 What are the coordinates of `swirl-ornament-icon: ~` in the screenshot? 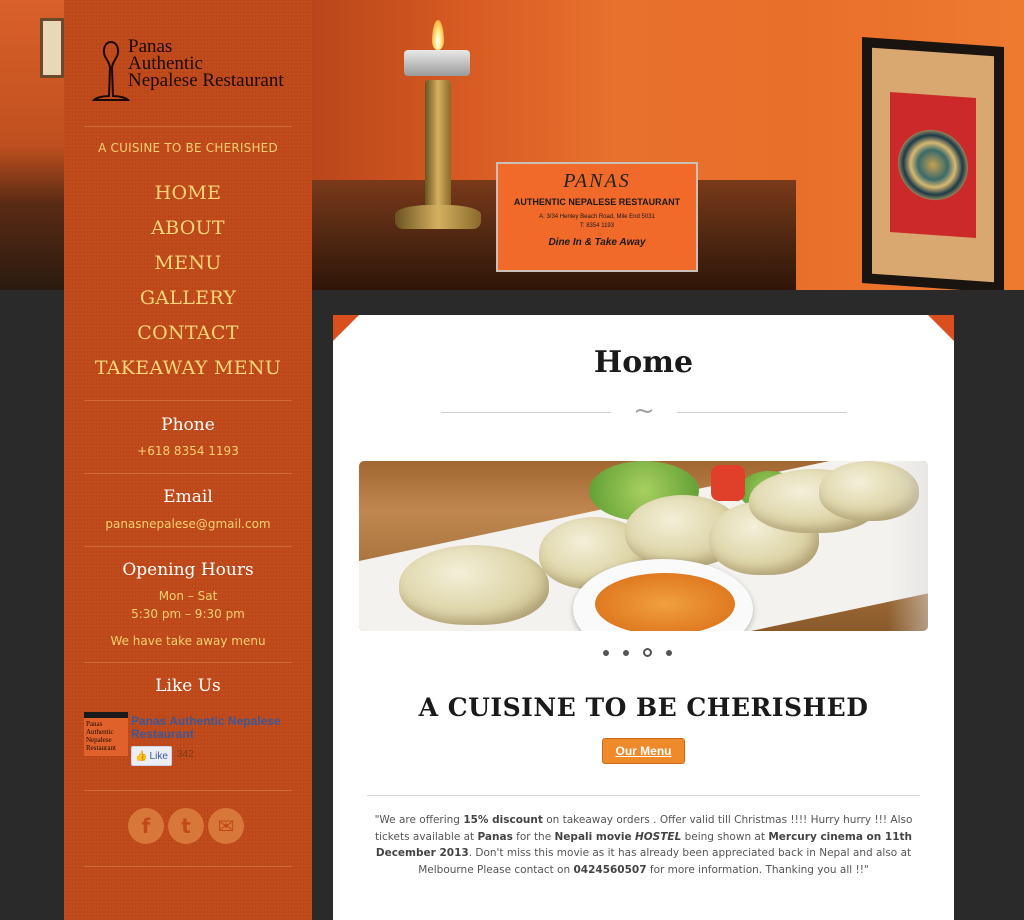 It's located at (644, 411).